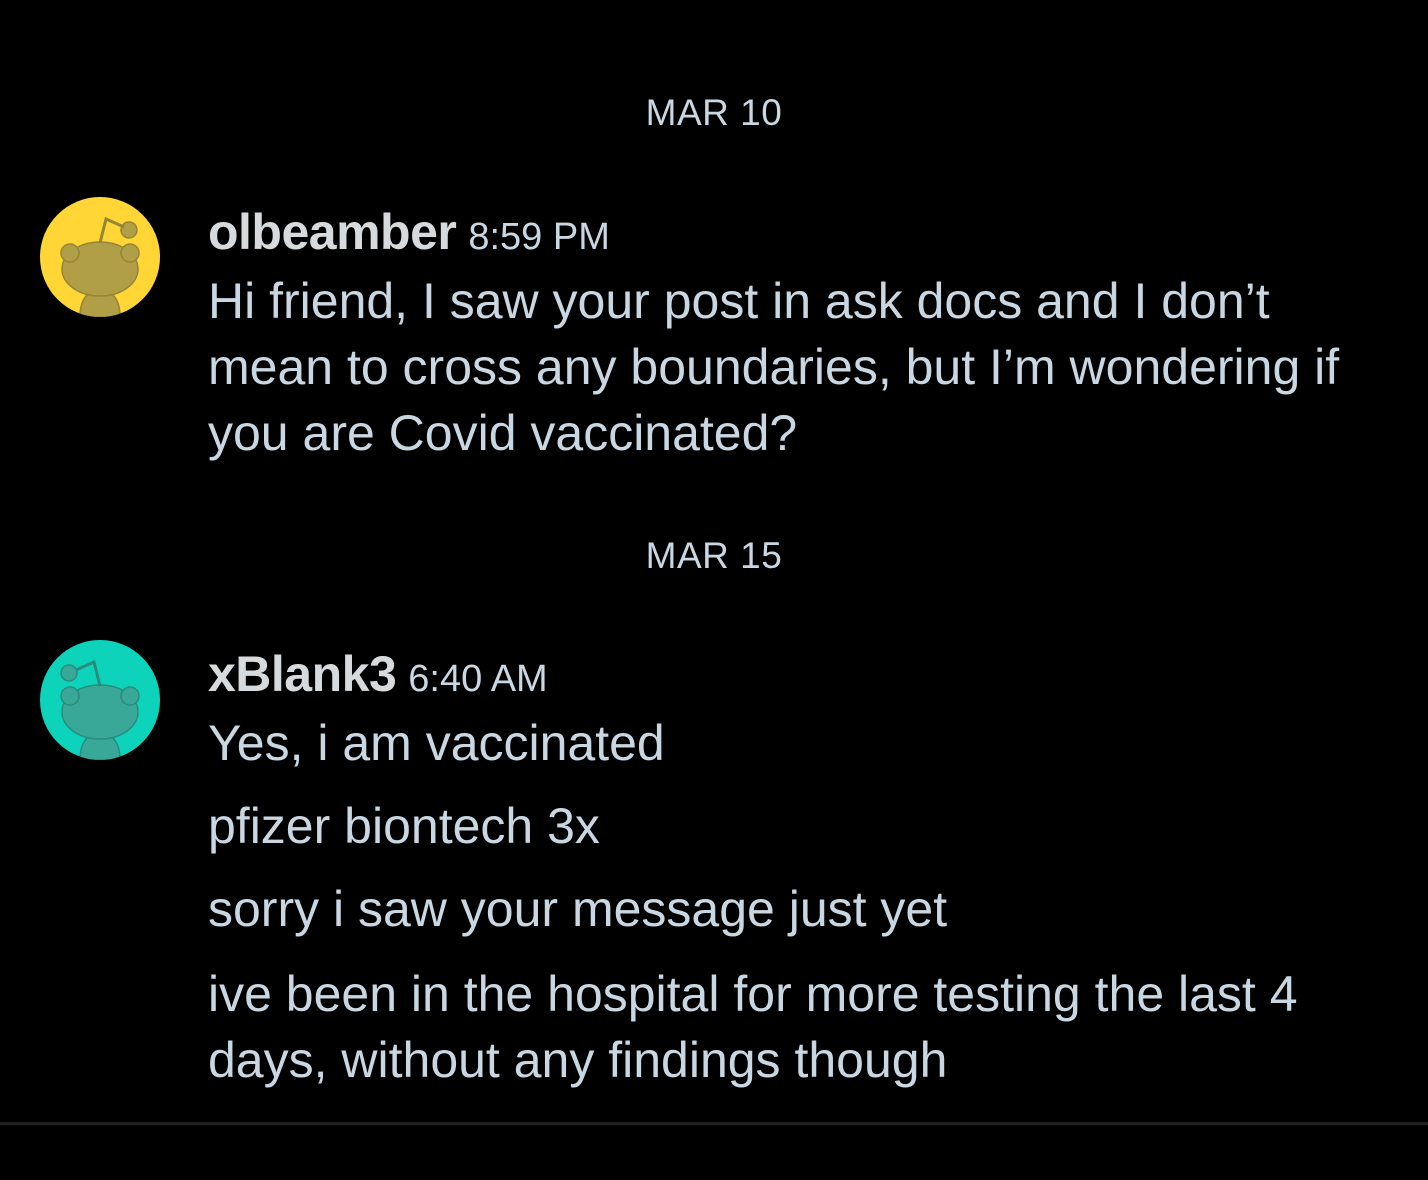  Describe the element at coordinates (404, 826) in the screenshot. I see `message-text: pfizer biontech 3x` at that location.